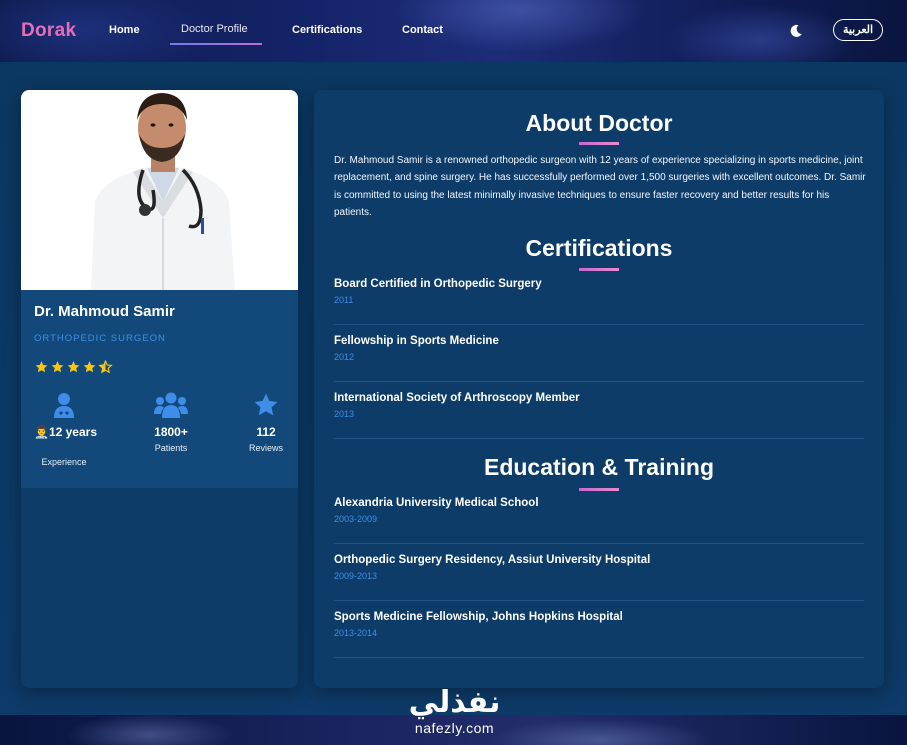 This screenshot has width=907, height=745. What do you see at coordinates (436, 503) in the screenshot?
I see `education-title: Alexandria University Medical School` at bounding box center [436, 503].